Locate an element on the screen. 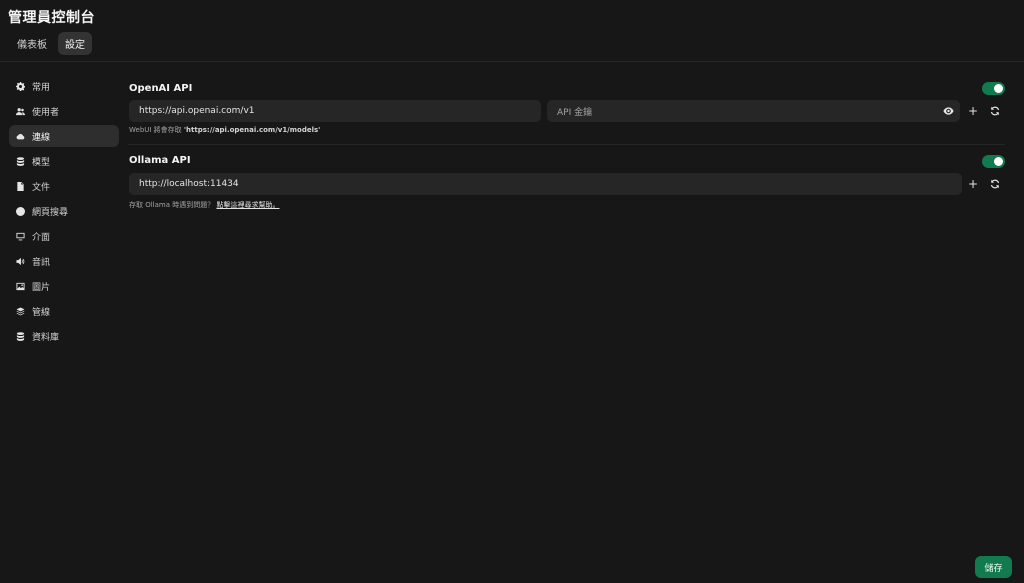 The height and width of the screenshot is (583, 1024). sidebar-item-images: 圖片 is located at coordinates (64, 286).